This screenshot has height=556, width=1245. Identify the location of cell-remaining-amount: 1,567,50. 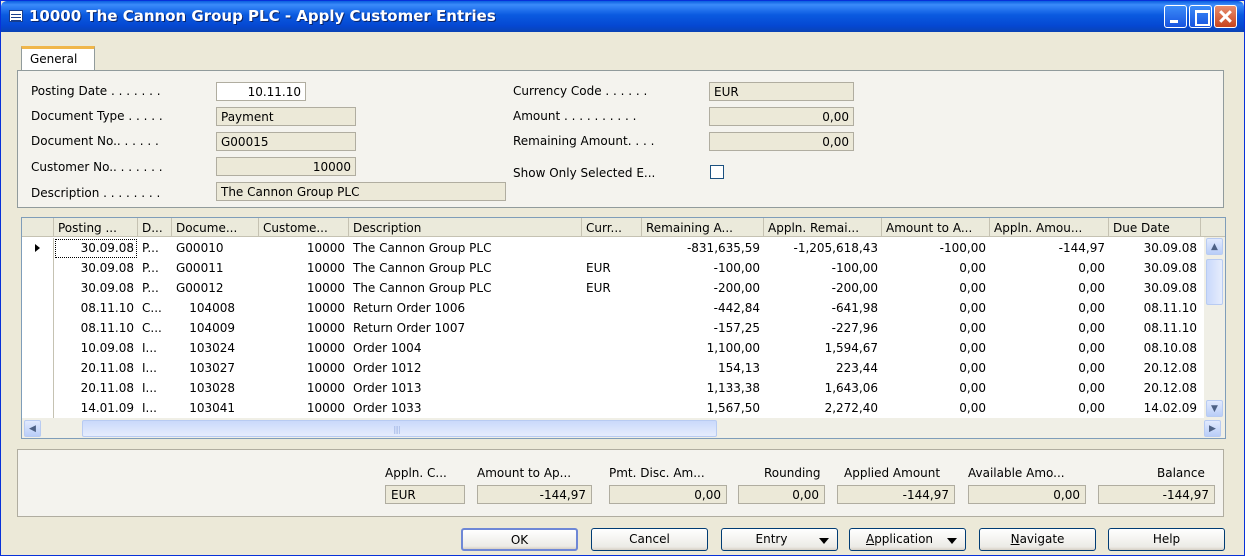
(703, 408).